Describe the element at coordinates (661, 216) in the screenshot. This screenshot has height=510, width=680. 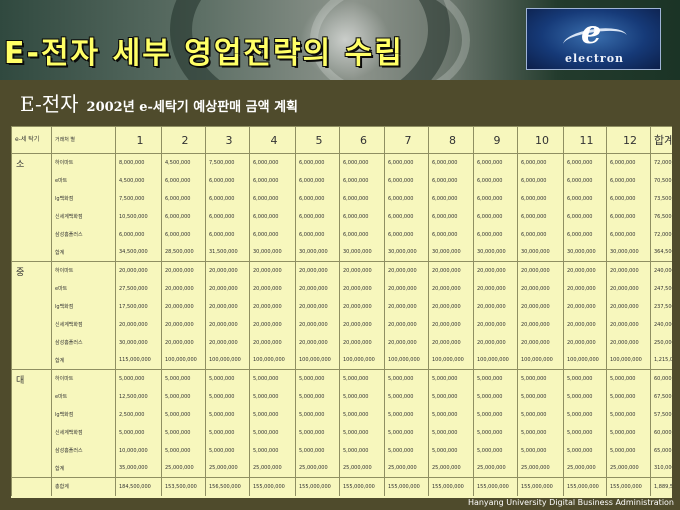
I see `row-total: 76,500,000` at that location.